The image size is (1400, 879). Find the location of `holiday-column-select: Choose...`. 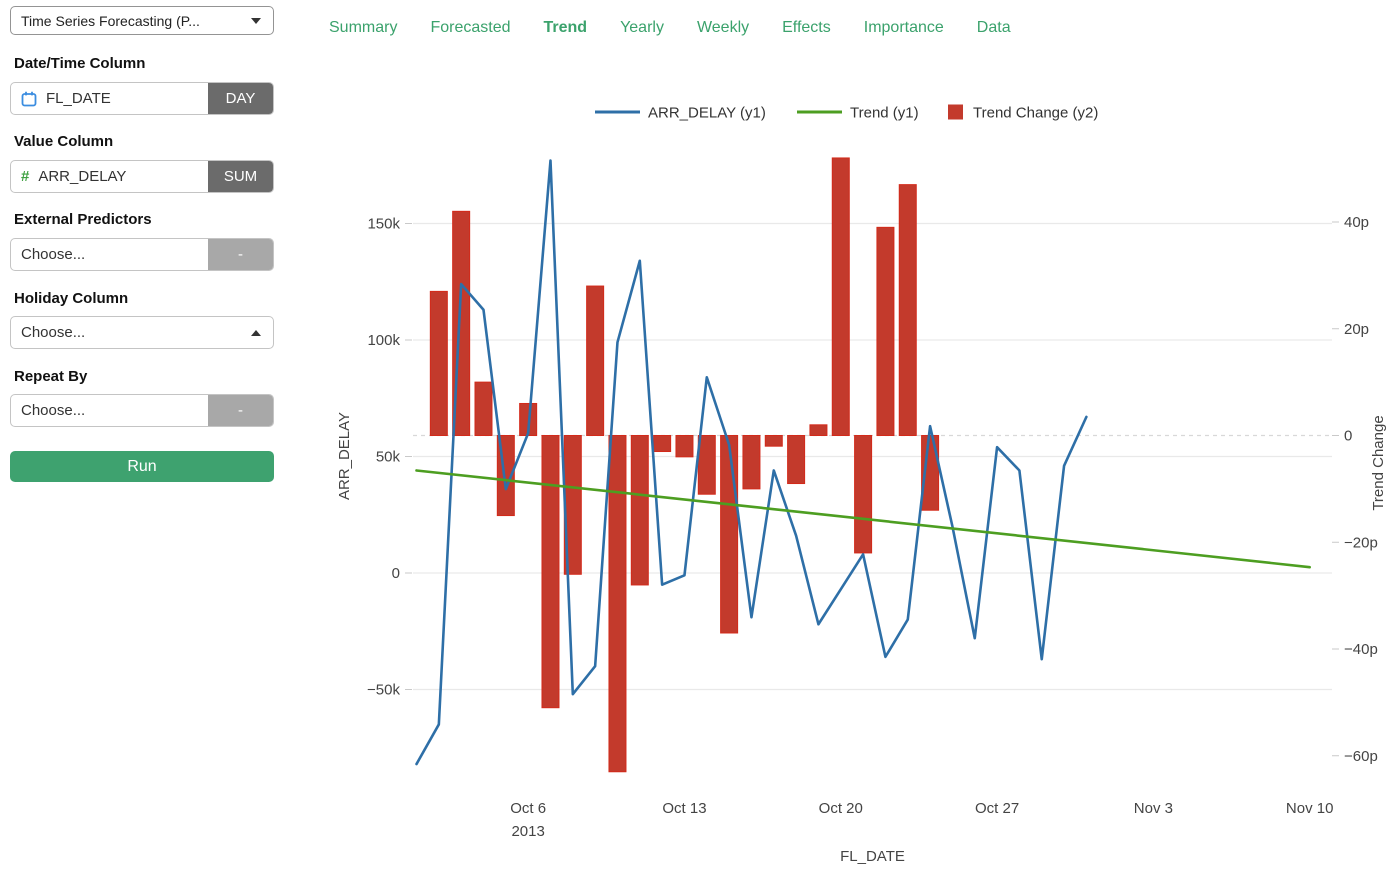

holiday-column-select: Choose... is located at coordinates (142, 332).